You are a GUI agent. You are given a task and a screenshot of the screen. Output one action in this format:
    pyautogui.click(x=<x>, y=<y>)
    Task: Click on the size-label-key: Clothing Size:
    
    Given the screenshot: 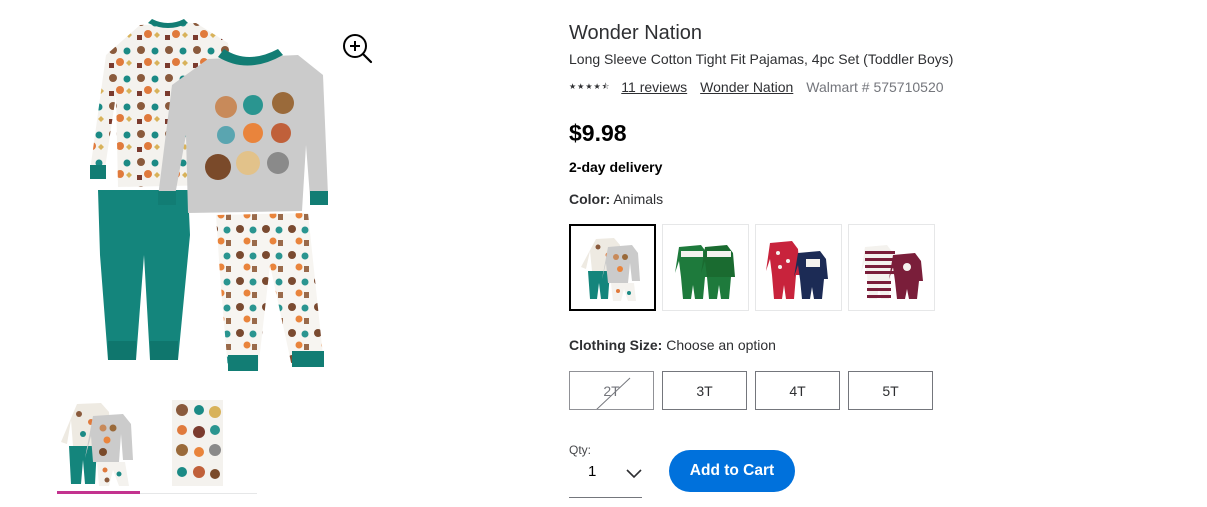 What is the action you would take?
    pyautogui.click(x=616, y=345)
    